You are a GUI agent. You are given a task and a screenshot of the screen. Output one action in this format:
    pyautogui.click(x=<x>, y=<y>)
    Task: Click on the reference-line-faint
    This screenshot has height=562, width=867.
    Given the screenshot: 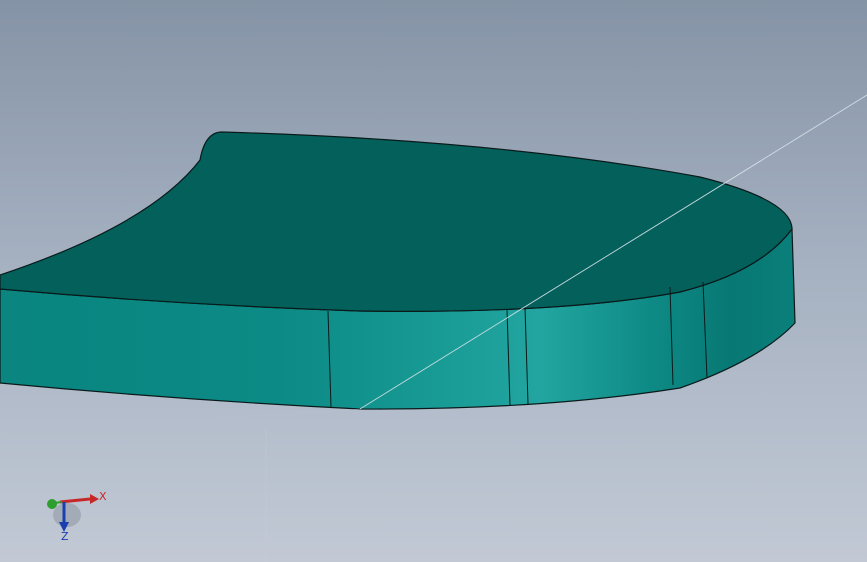 What is the action you would take?
    pyautogui.click(x=180, y=420)
    